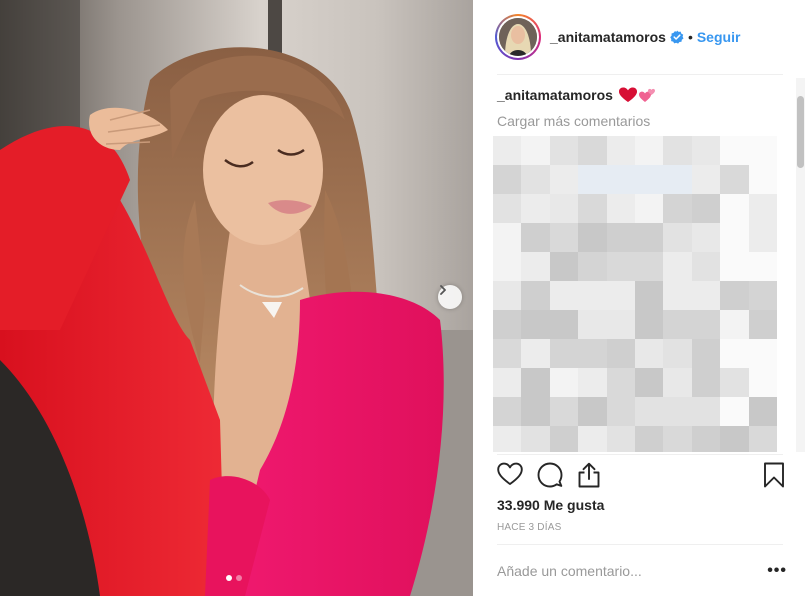  I want to click on avatar-image, so click(518, 37).